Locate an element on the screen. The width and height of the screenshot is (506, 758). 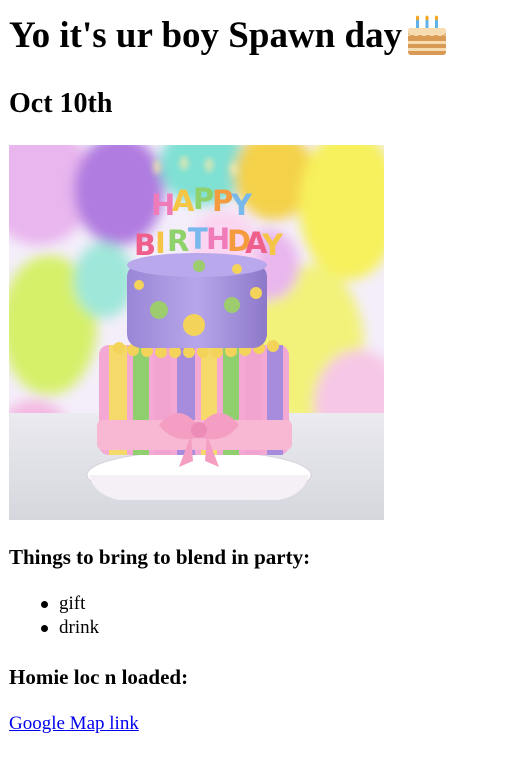
things-to-bring-list: gift drink is located at coordinates (54, 616).